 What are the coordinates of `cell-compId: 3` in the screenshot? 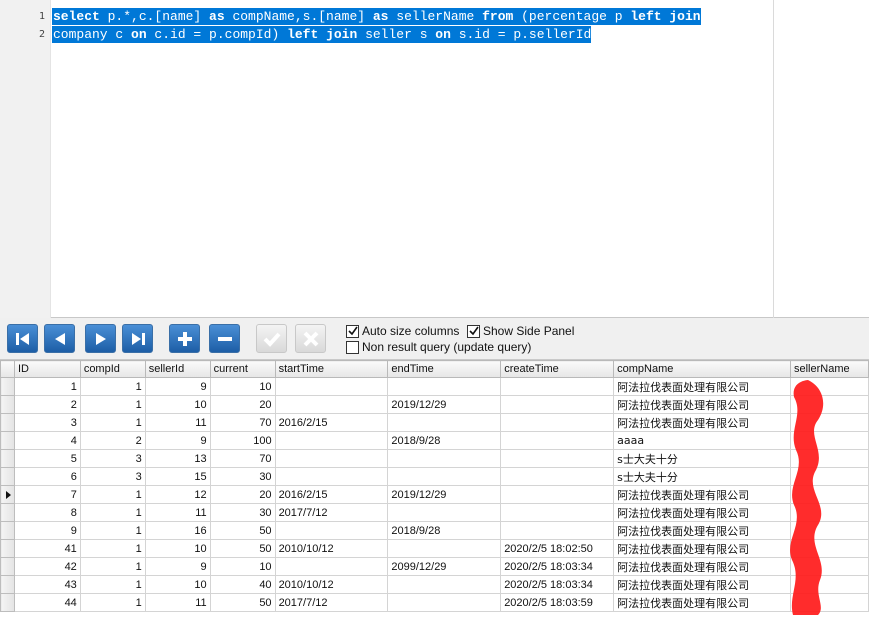 It's located at (112, 476).